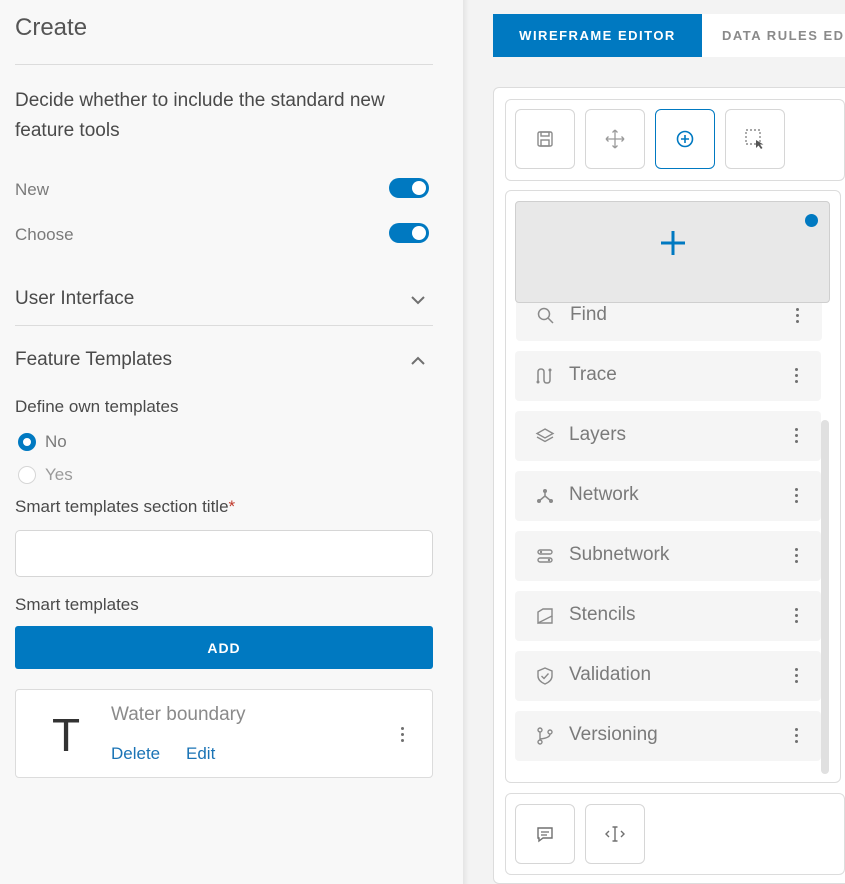 Image resolution: width=845 pixels, height=884 pixels. Describe the element at coordinates (59, 474) in the screenshot. I see `radio-yes-label: Yes` at that location.